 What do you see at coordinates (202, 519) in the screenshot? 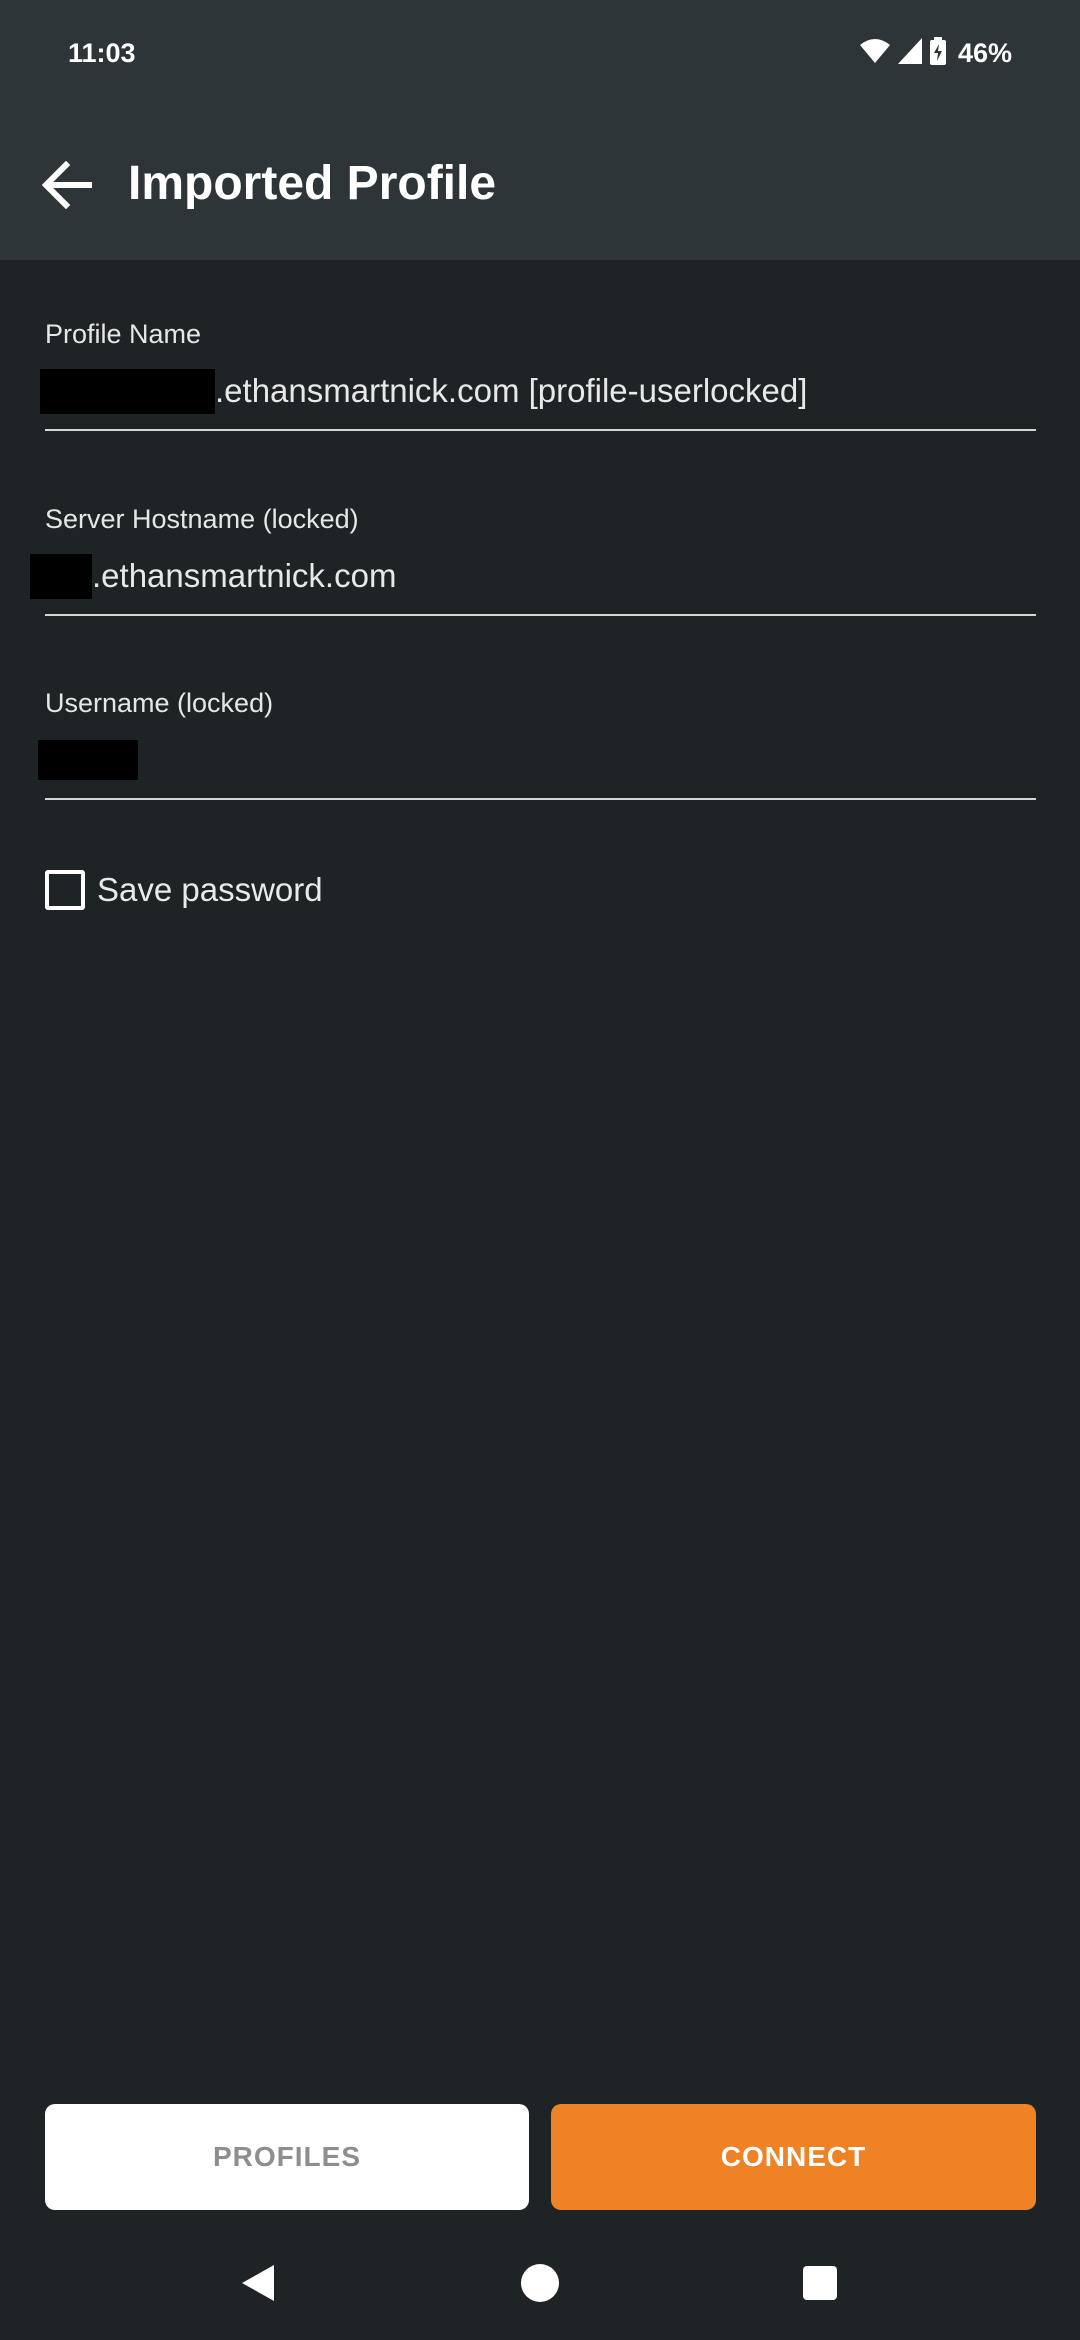
I see `server-hostname-label: Server Hostname (locked)` at bounding box center [202, 519].